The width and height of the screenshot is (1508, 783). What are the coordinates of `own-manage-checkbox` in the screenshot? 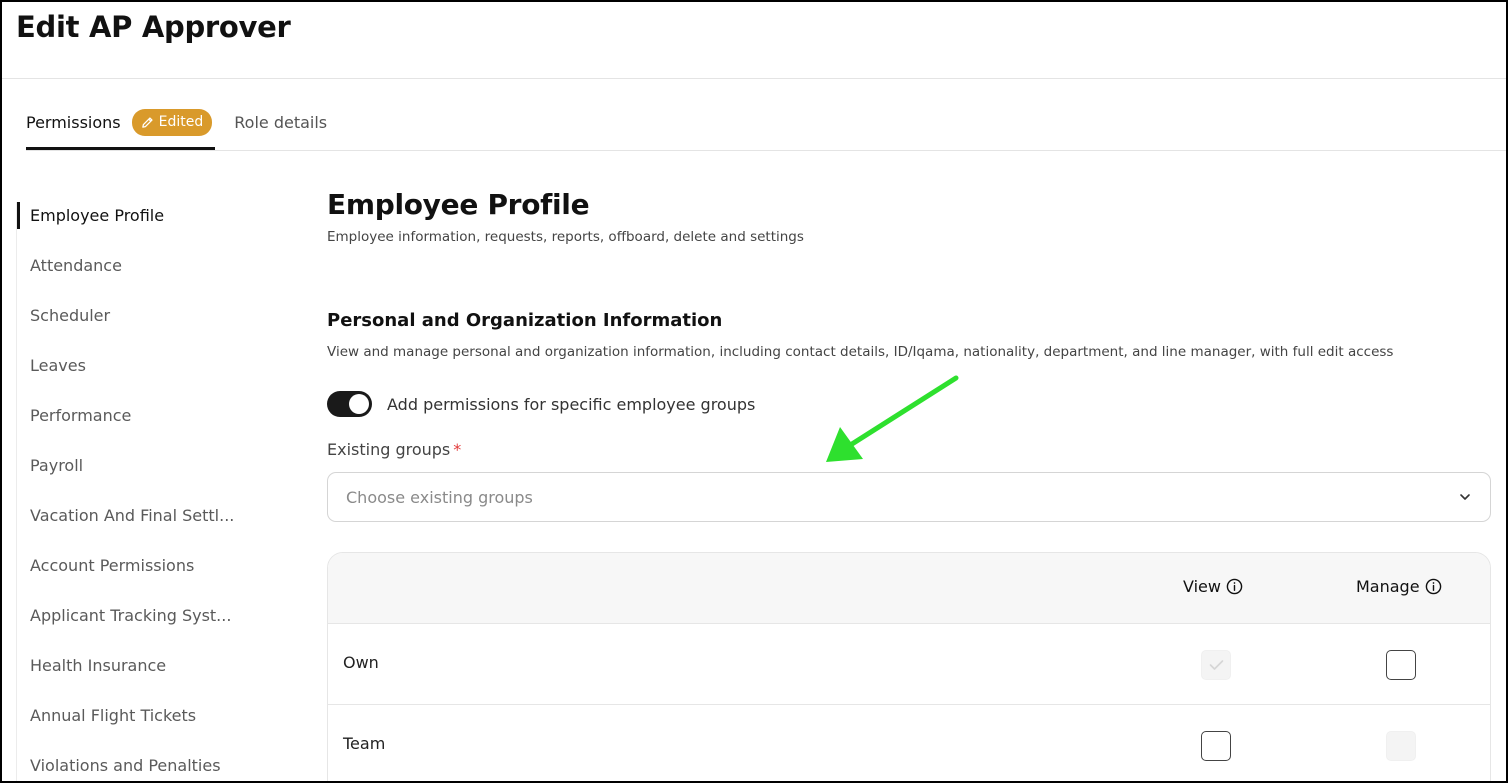 It's located at (1401, 665).